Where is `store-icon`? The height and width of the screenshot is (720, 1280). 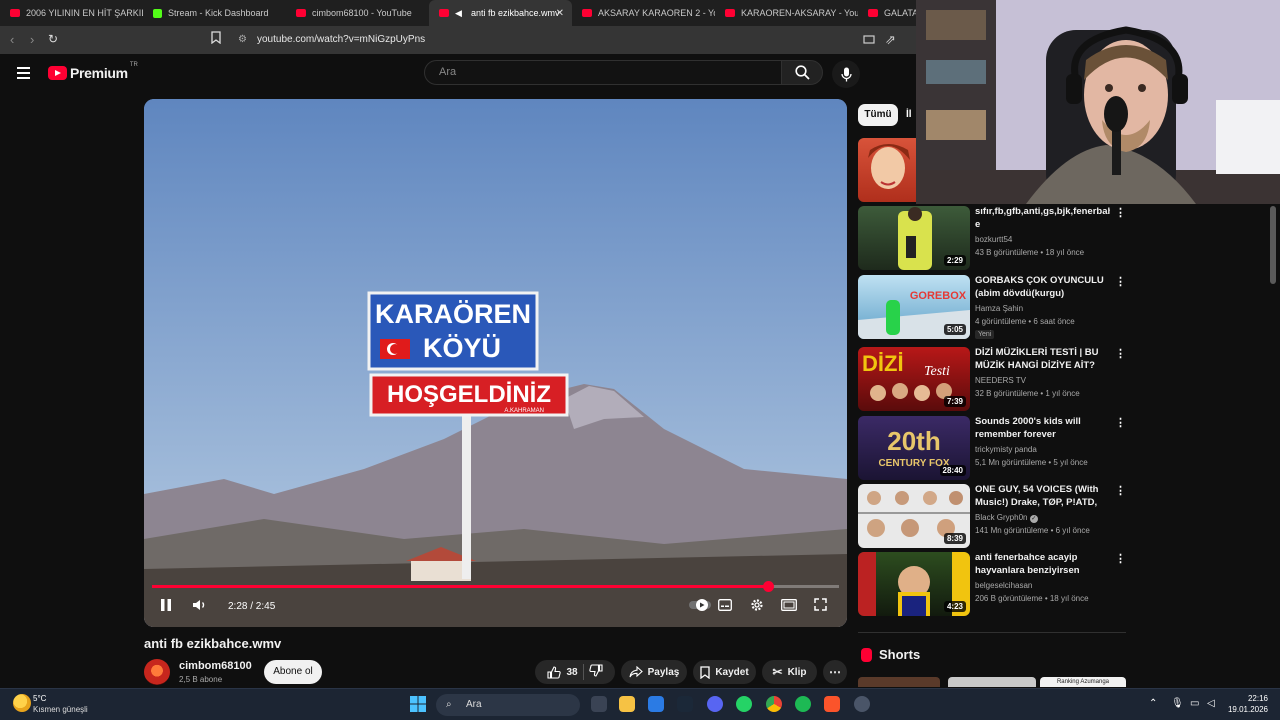 store-icon is located at coordinates (656, 704).